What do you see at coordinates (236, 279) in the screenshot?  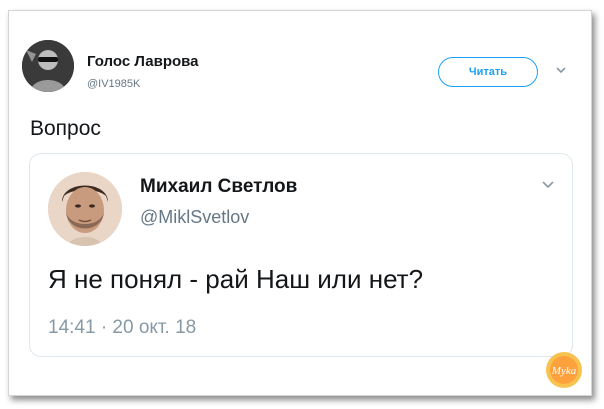 I see `quoted-tweet-text: Я не понял - рай Наш или нет?` at bounding box center [236, 279].